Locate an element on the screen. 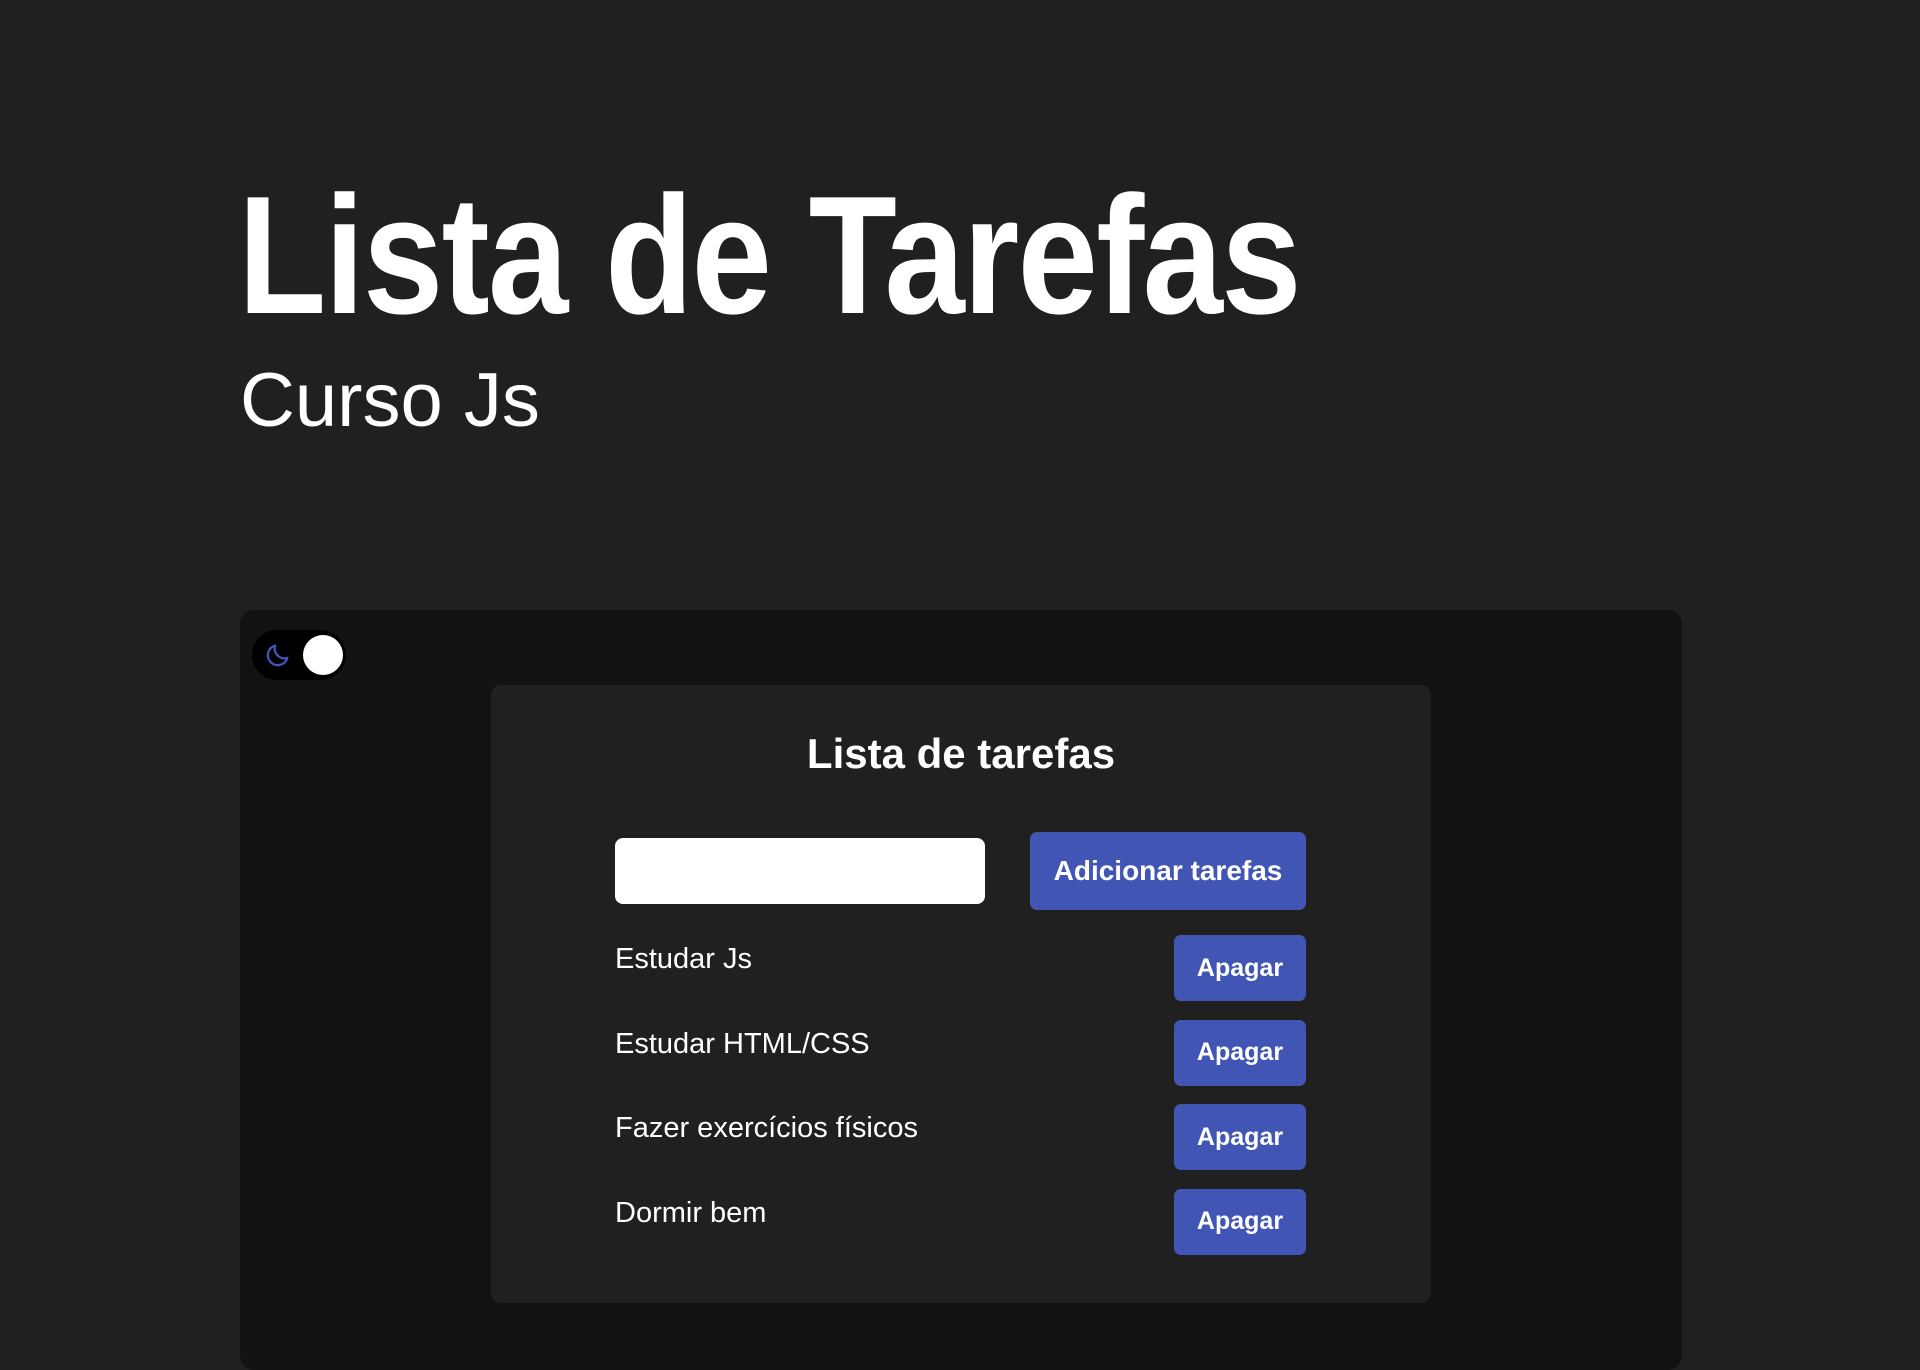 The width and height of the screenshot is (1920, 1370). task-text: Estudar Js is located at coordinates (683, 959).